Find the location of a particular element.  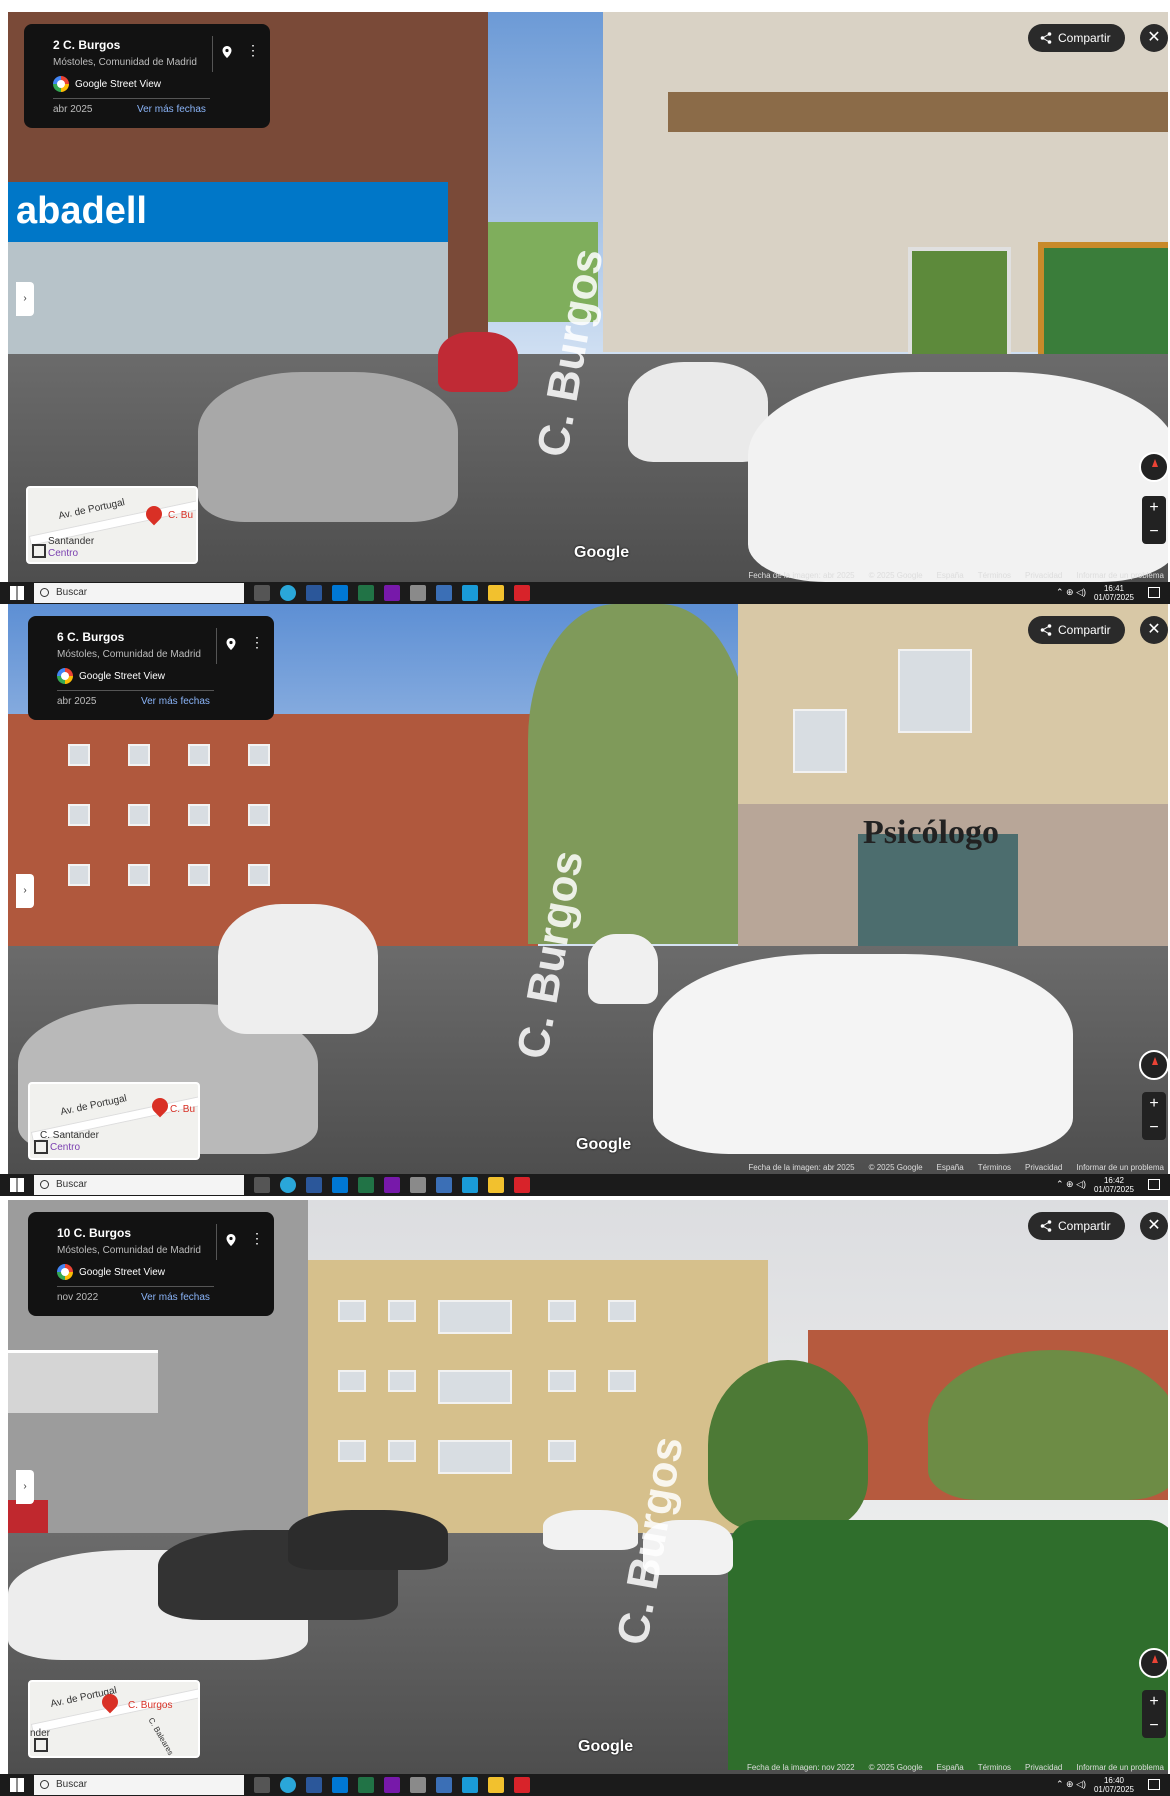

clock: 16:41 01/07/2025 is located at coordinates (1114, 593).